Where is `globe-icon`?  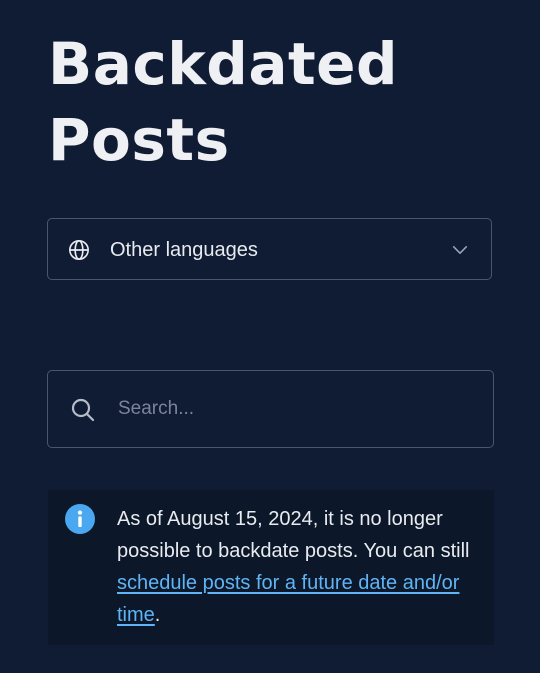
globe-icon is located at coordinates (79, 250).